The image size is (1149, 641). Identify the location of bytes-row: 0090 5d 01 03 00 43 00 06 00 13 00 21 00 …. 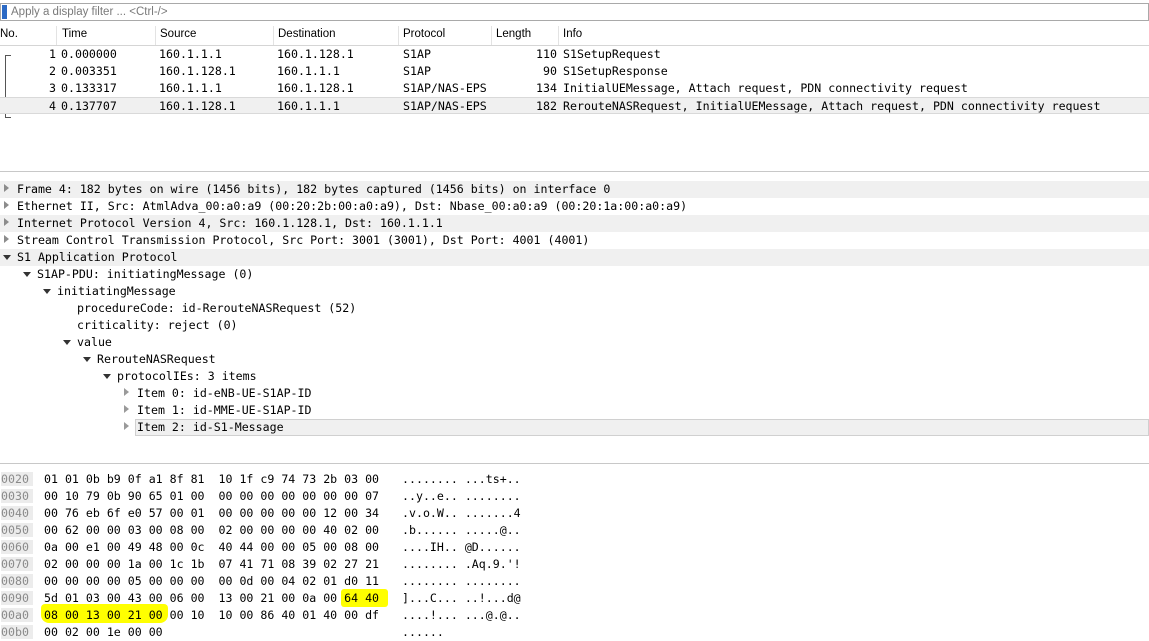
(574, 598).